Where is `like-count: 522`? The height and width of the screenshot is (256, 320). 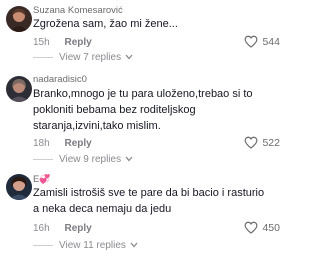 like-count: 522 is located at coordinates (271, 142).